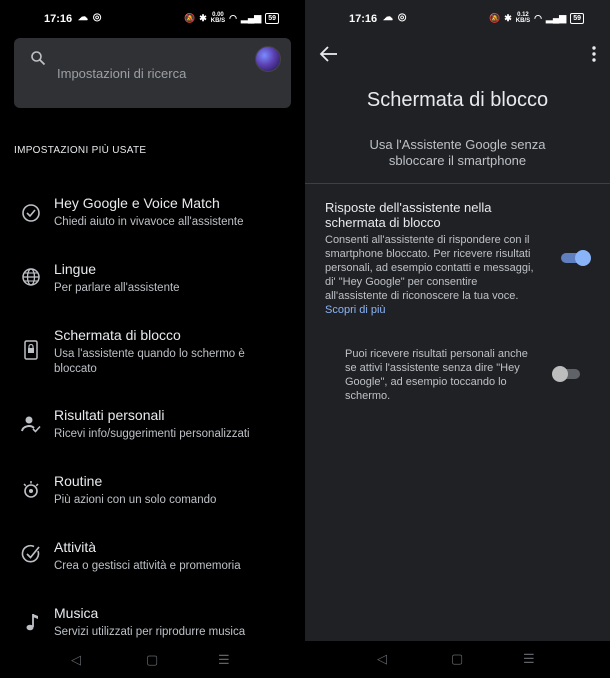  Describe the element at coordinates (135, 500) in the screenshot. I see `menu-item-subtitle: Più azioni con un solo comando` at that location.